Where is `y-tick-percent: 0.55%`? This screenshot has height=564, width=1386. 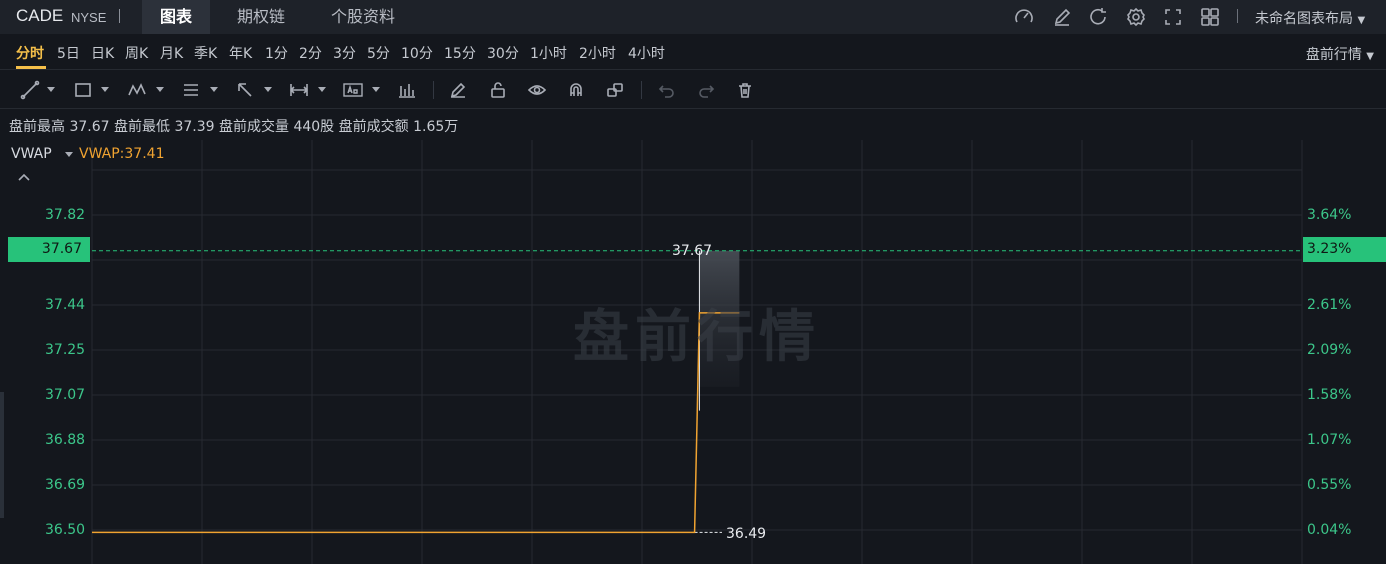
y-tick-percent: 0.55% is located at coordinates (1329, 485).